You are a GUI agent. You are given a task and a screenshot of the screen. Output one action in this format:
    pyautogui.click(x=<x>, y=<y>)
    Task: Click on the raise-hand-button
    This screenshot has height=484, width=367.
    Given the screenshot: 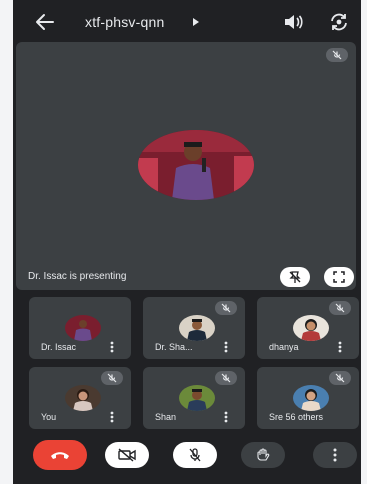 What is the action you would take?
    pyautogui.click(x=263, y=455)
    